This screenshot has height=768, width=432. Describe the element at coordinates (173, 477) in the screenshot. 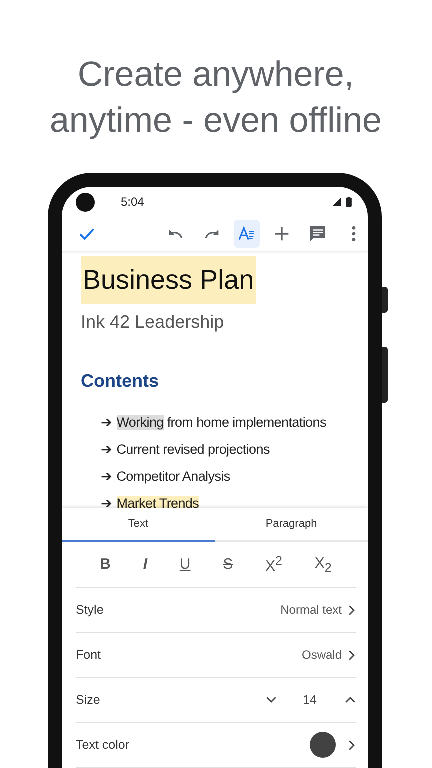

I see `list-item-text: Competitor Analysis` at that location.